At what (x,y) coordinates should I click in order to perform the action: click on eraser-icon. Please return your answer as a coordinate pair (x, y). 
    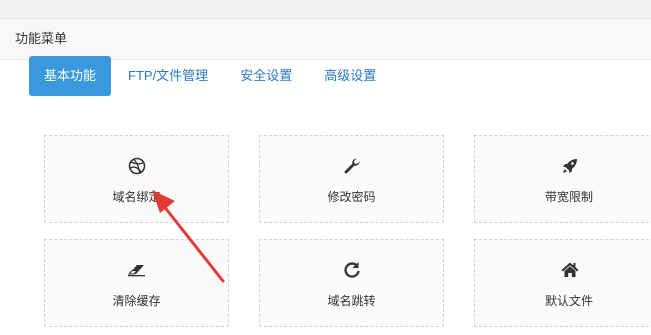
    Looking at the image, I should click on (137, 270).